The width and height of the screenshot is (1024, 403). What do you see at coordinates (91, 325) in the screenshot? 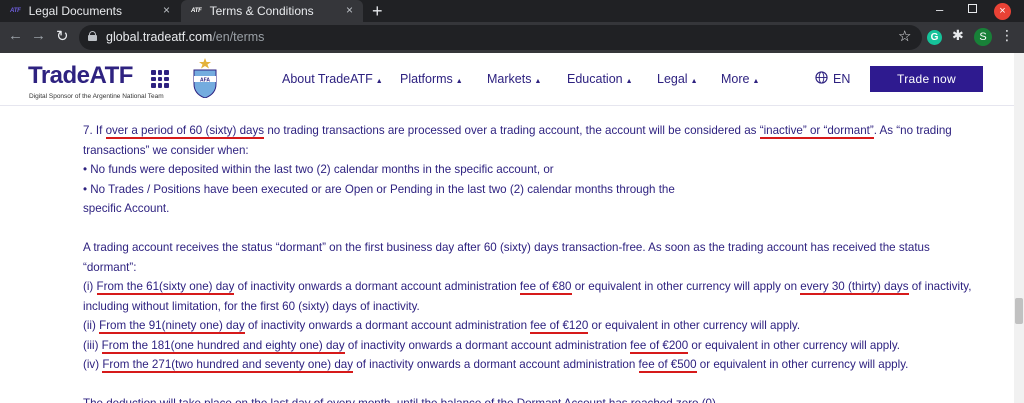
I see `text: (ii)` at bounding box center [91, 325].